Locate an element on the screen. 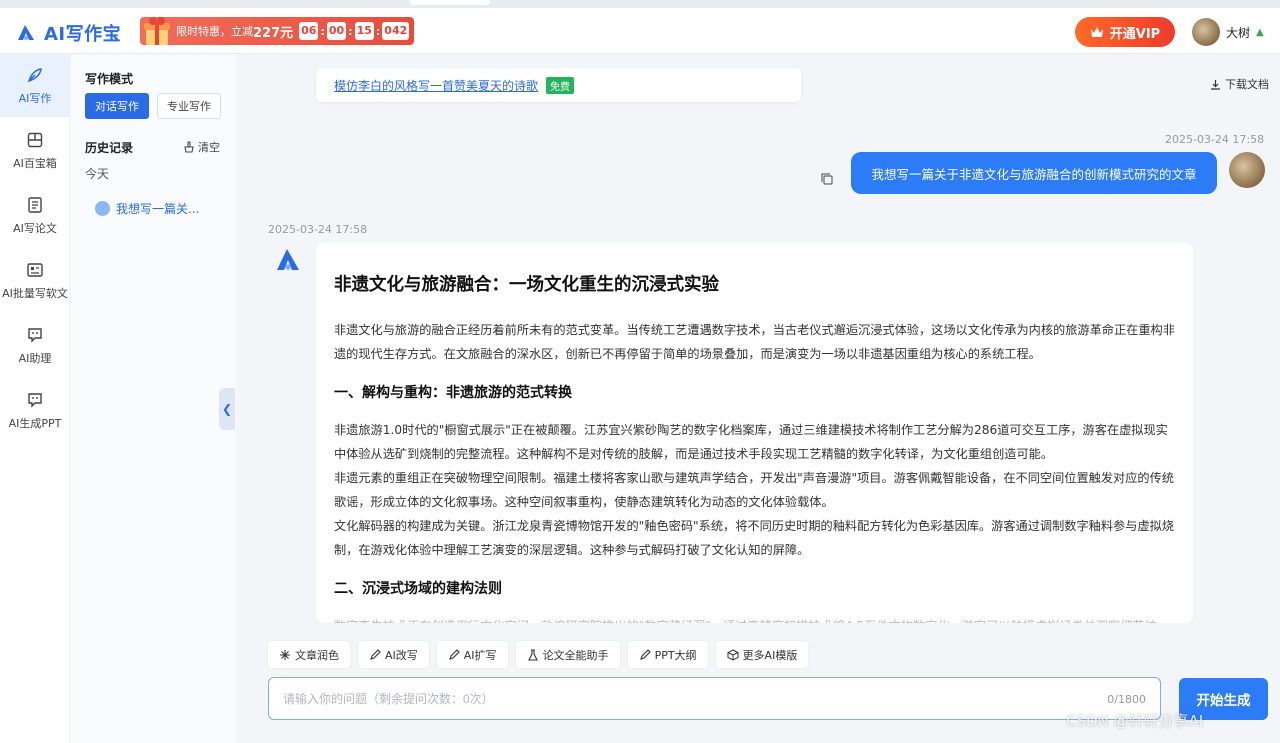 This screenshot has width=1280, height=743. countdown-minutes: 00 is located at coordinates (336, 31).